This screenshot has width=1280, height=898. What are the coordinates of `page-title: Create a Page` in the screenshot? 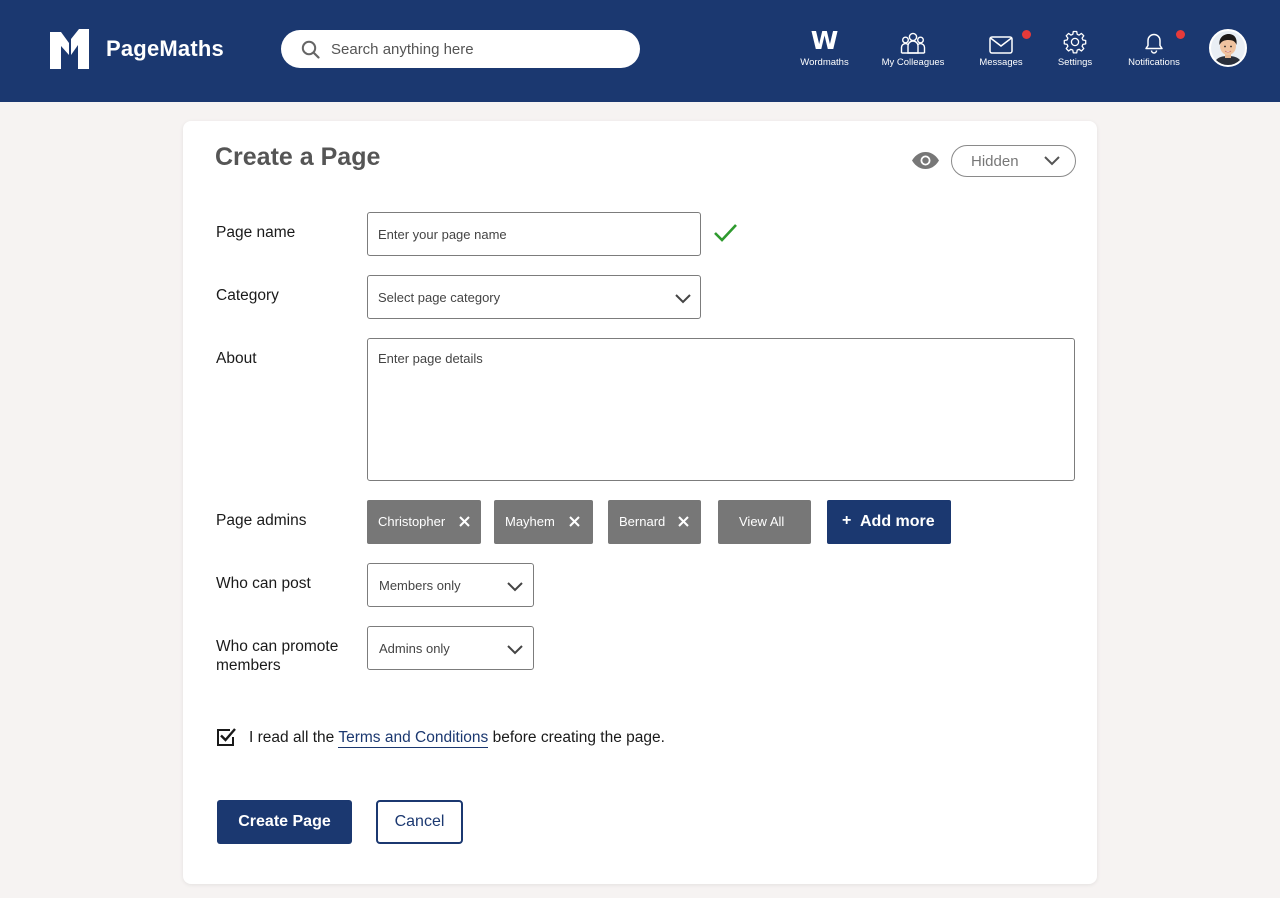 It's located at (298, 157).